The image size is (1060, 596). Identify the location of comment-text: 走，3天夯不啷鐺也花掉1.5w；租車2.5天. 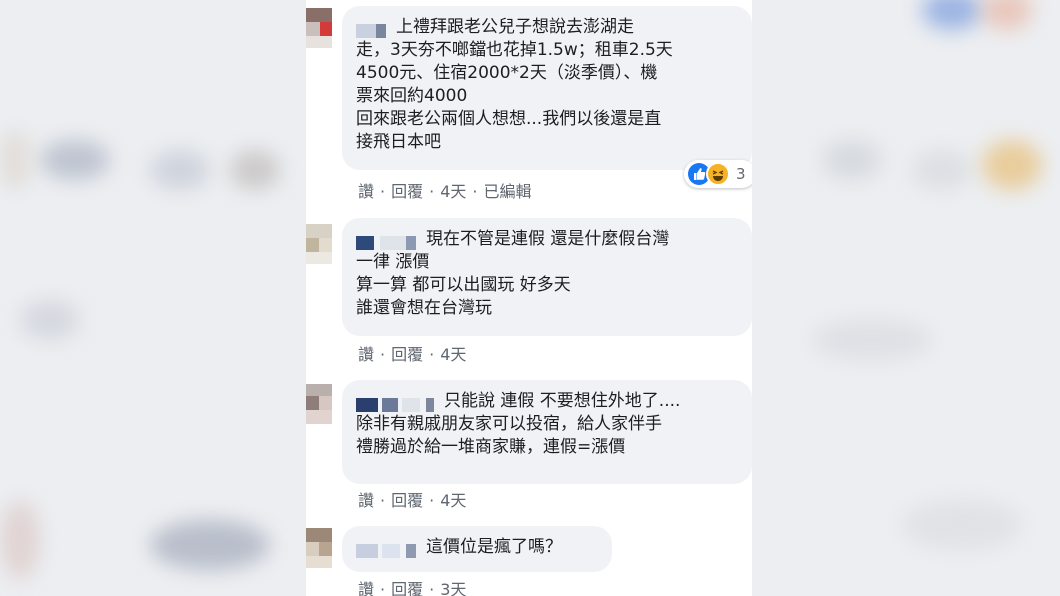
(514, 50).